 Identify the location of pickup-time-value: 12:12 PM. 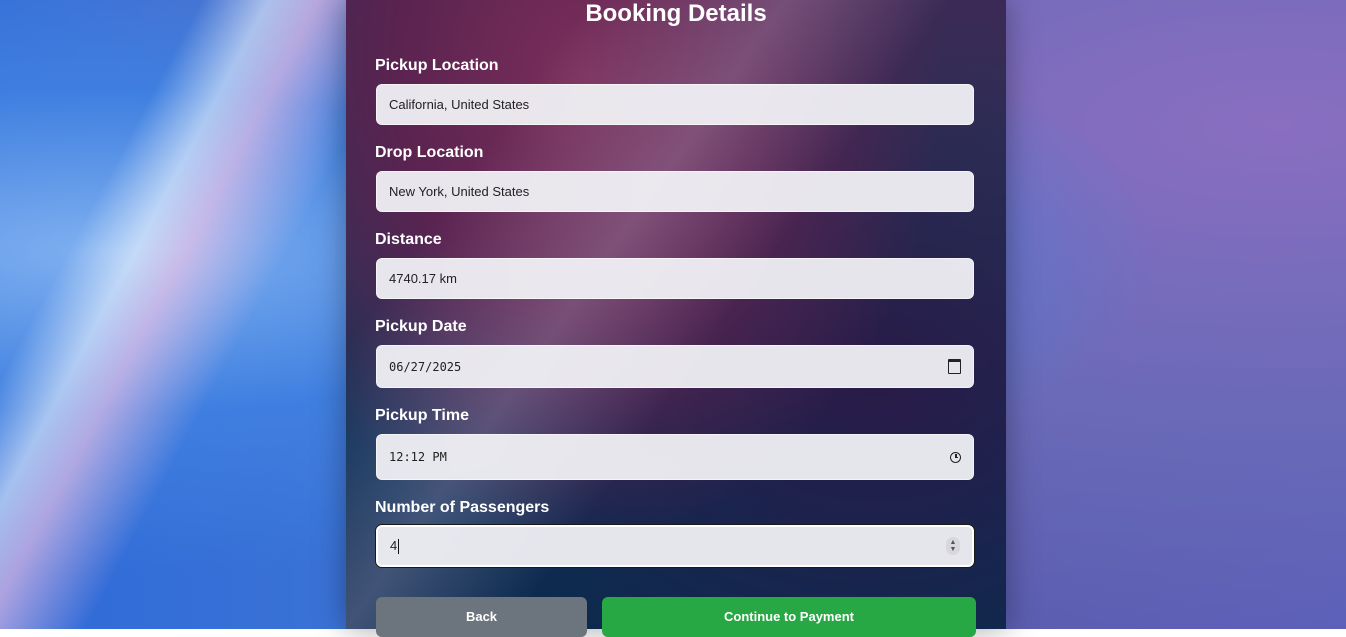
(669, 457).